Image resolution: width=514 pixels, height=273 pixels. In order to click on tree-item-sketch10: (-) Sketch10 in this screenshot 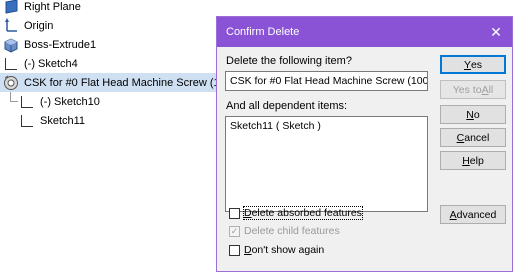, I will do `click(59, 101)`.